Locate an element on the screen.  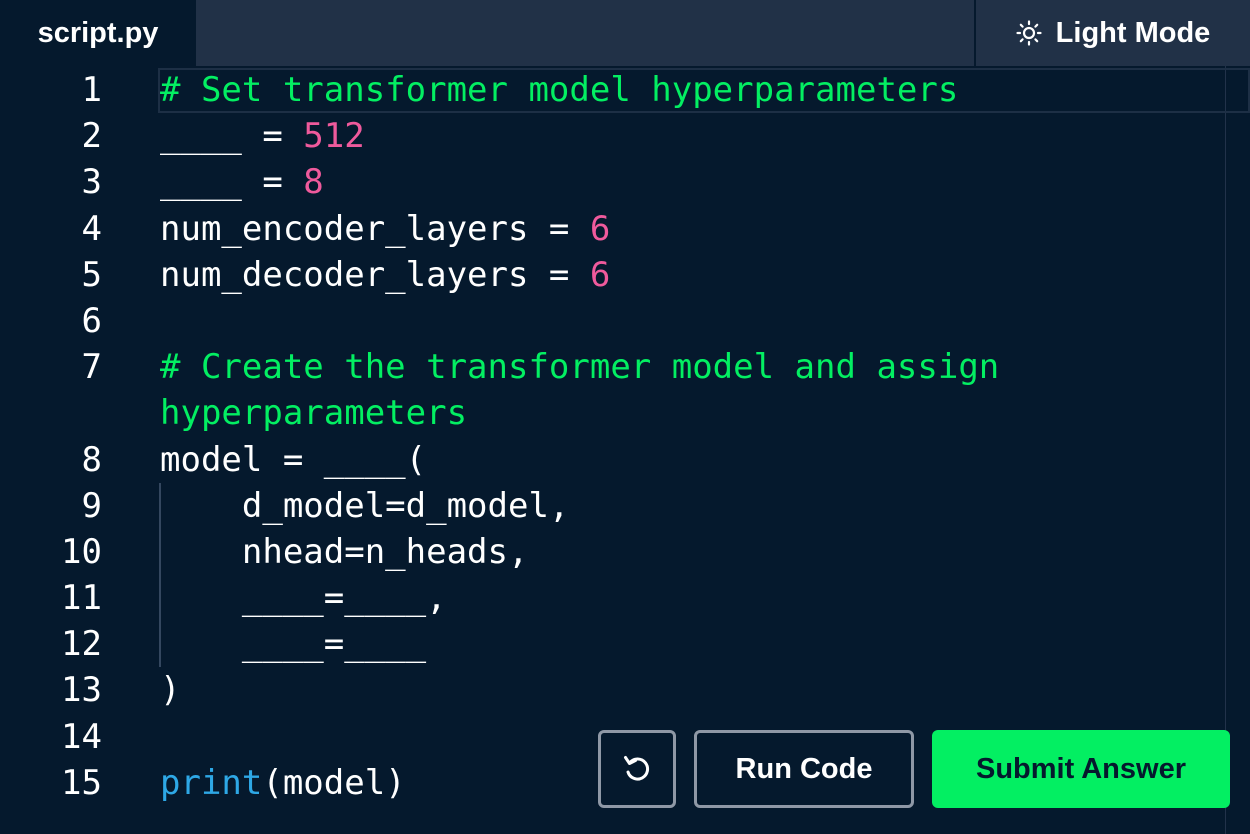
line-number: 13 is located at coordinates (81, 690).